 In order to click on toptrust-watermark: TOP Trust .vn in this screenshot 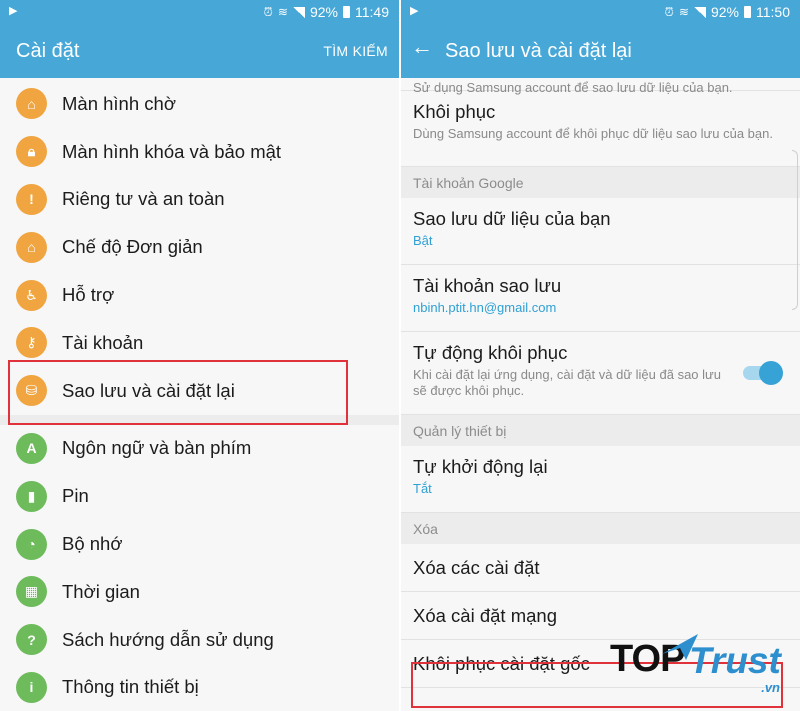, I will do `click(698, 666)`.